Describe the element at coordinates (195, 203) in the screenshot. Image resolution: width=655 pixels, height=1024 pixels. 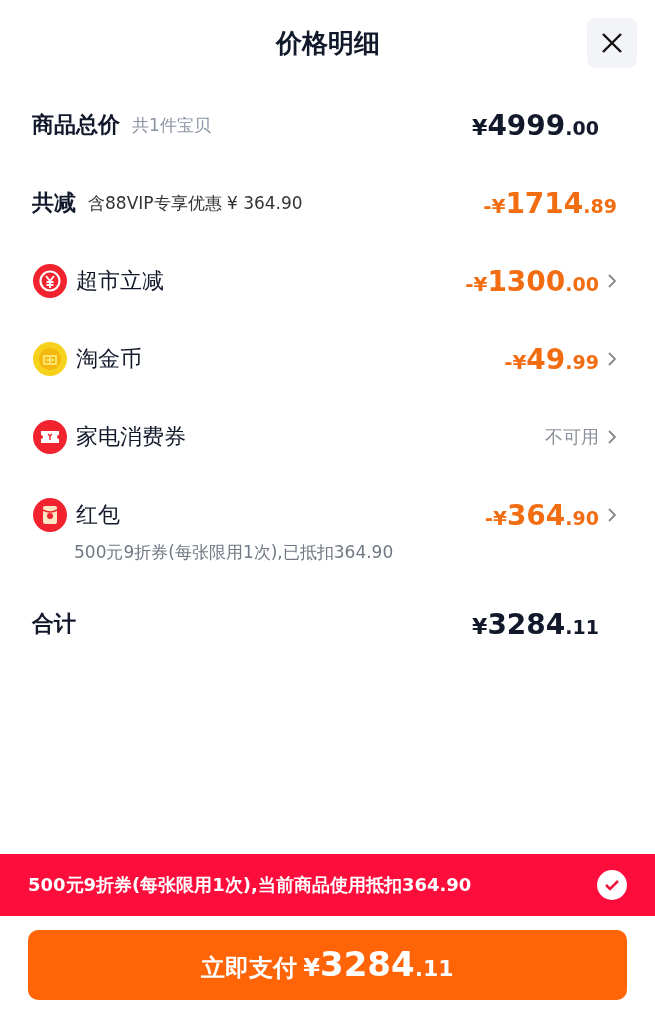
I see `row-note: 含88VIP专享优惠 ¥ 364.90` at that location.